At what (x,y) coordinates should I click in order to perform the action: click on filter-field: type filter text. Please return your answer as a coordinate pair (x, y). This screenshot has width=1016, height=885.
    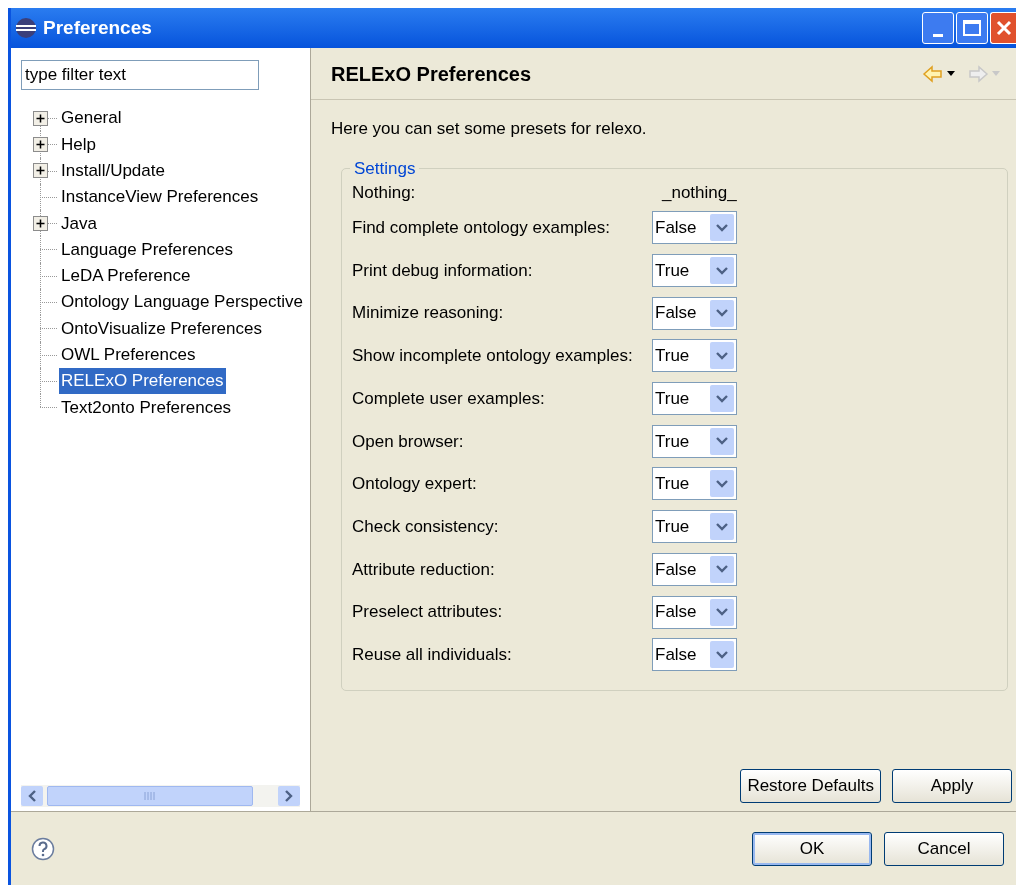
    Looking at the image, I should click on (140, 75).